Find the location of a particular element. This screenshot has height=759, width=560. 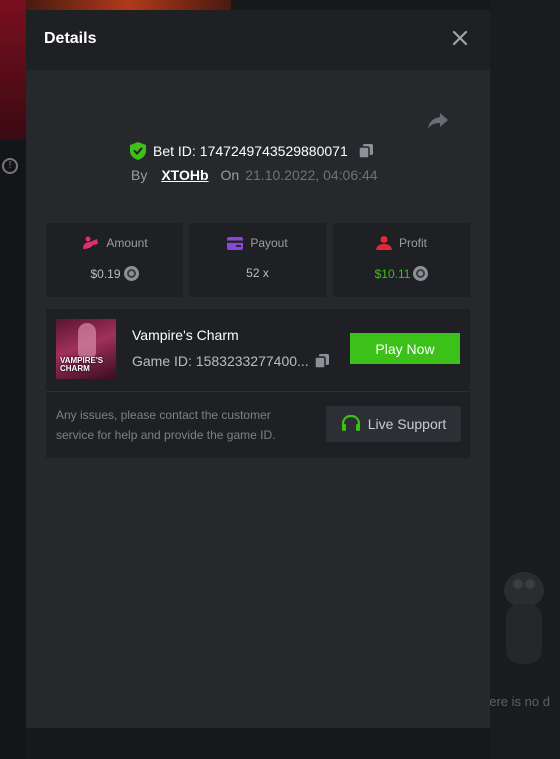

background-empty-message: here is no d is located at coordinates (516, 701).